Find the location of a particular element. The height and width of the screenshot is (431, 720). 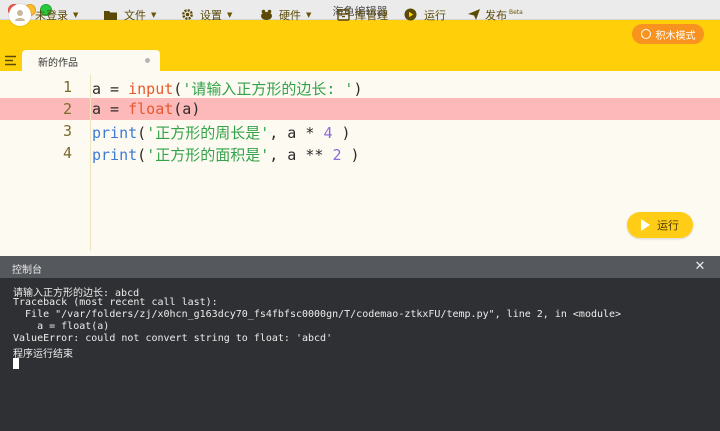

unsaved-dot-icon is located at coordinates (147, 60).